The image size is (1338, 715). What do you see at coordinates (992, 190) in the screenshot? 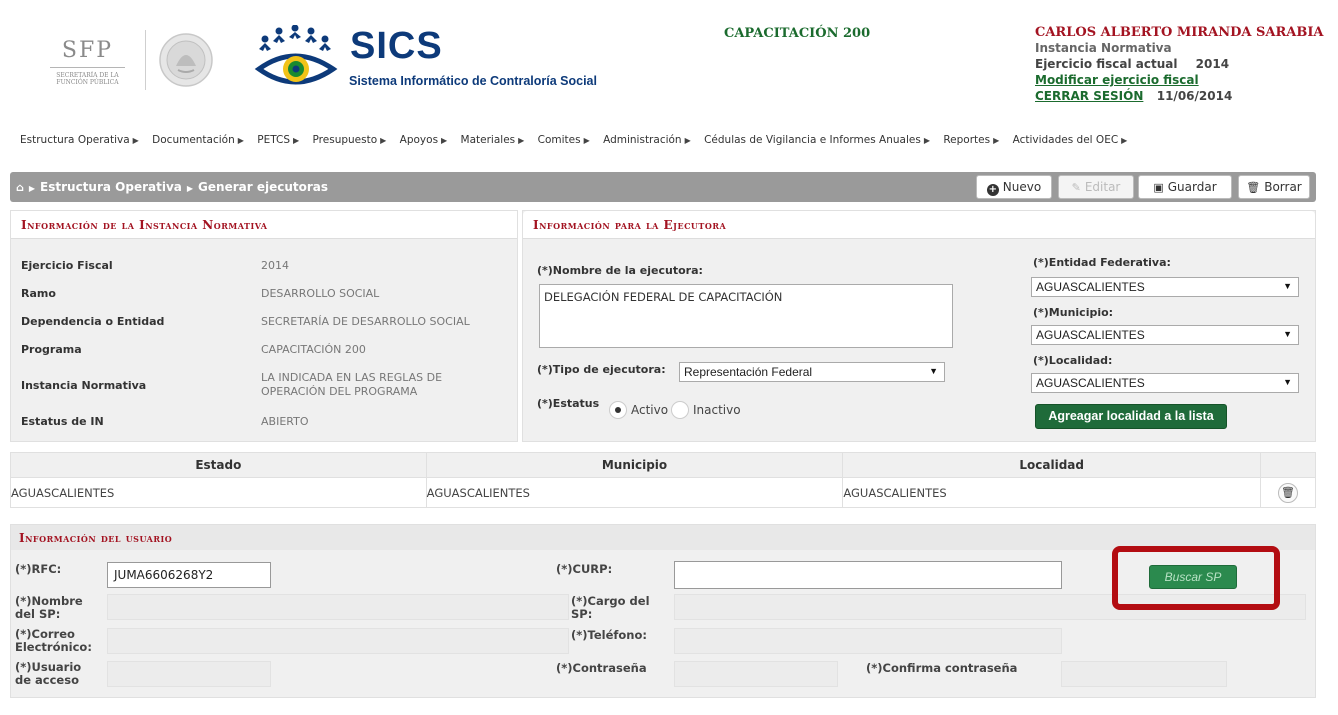
I see `plus-circle-icon: +` at bounding box center [992, 190].